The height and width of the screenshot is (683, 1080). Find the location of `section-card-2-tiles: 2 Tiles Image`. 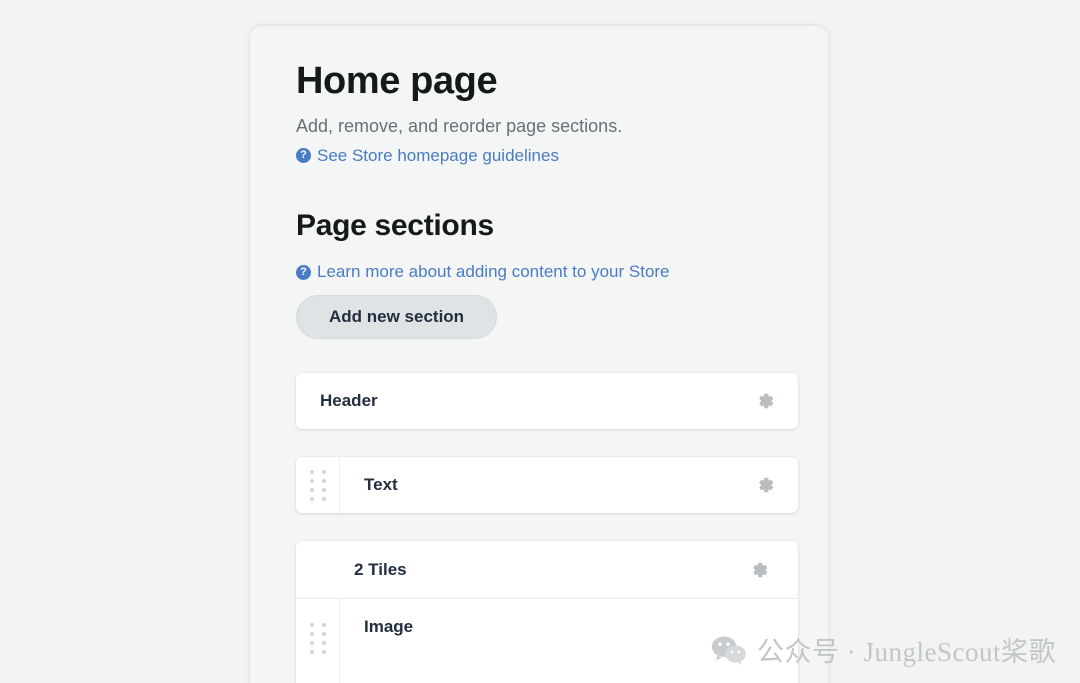

section-card-2-tiles: 2 Tiles Image is located at coordinates (547, 612).